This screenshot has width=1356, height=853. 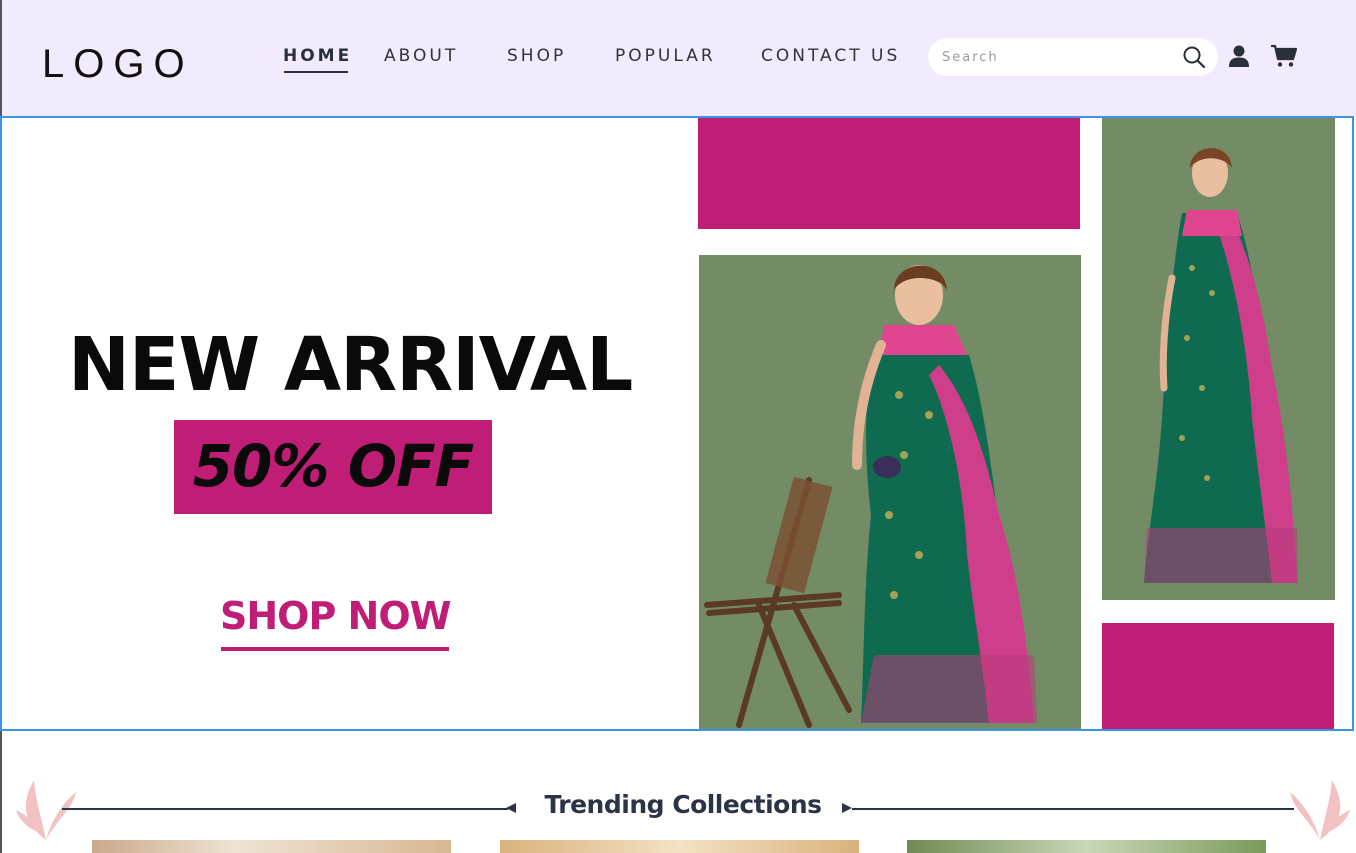 What do you see at coordinates (1073, 809) in the screenshot?
I see `section-divider-right` at bounding box center [1073, 809].